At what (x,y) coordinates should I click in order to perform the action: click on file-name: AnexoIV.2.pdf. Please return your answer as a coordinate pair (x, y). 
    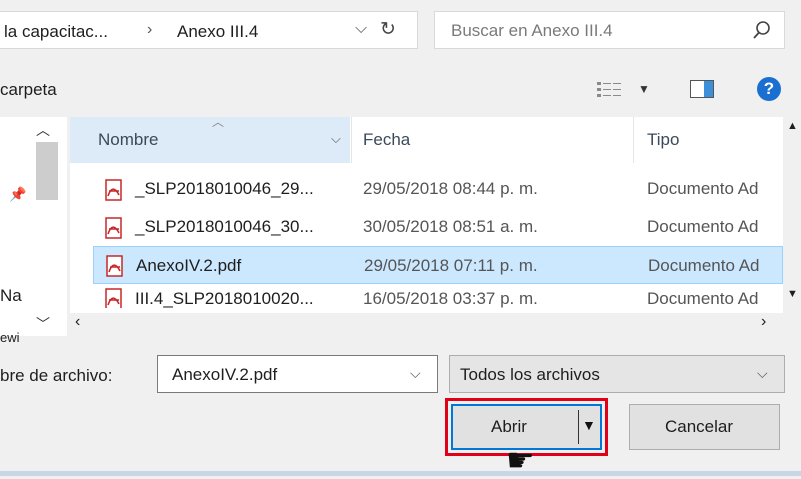
    Looking at the image, I should click on (189, 265).